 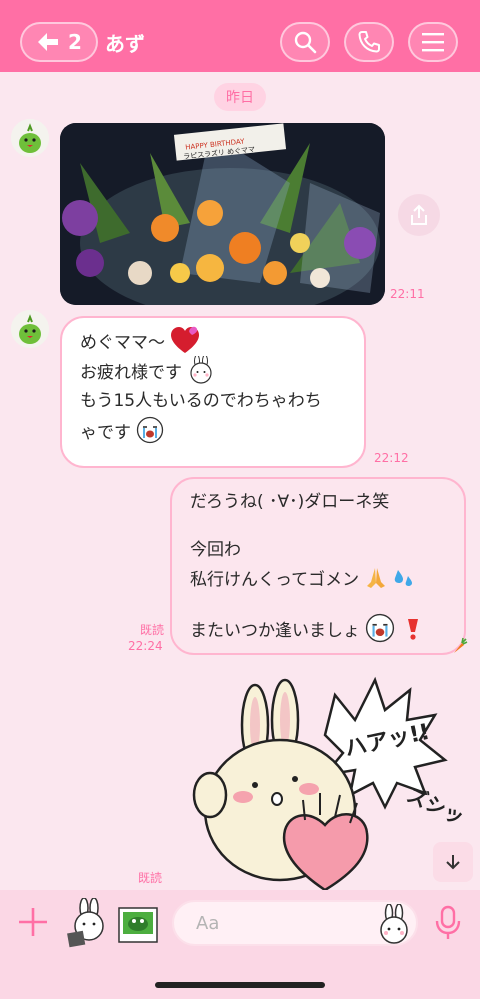 What do you see at coordinates (185, 339) in the screenshot?
I see `heart-emoji-icon` at bounding box center [185, 339].